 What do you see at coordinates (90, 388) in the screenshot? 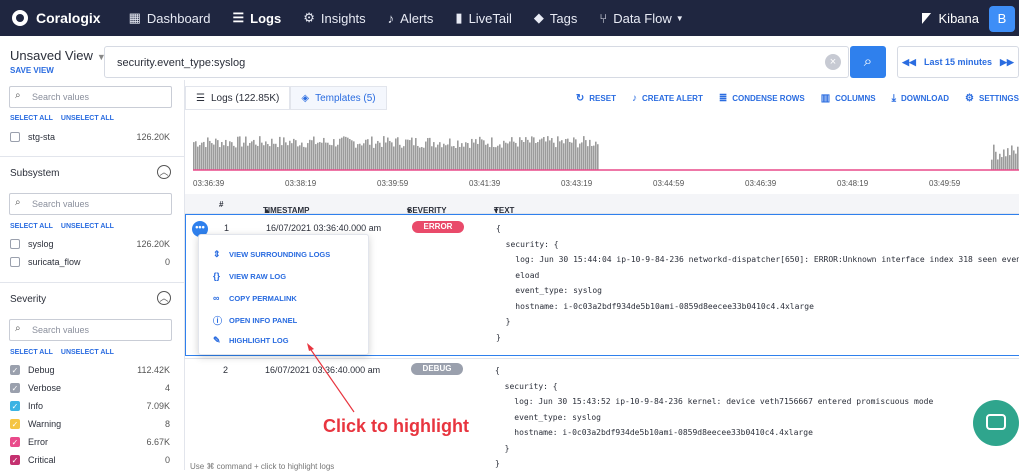
I see `filter-value: ✓ Verbose 4` at bounding box center [90, 388].